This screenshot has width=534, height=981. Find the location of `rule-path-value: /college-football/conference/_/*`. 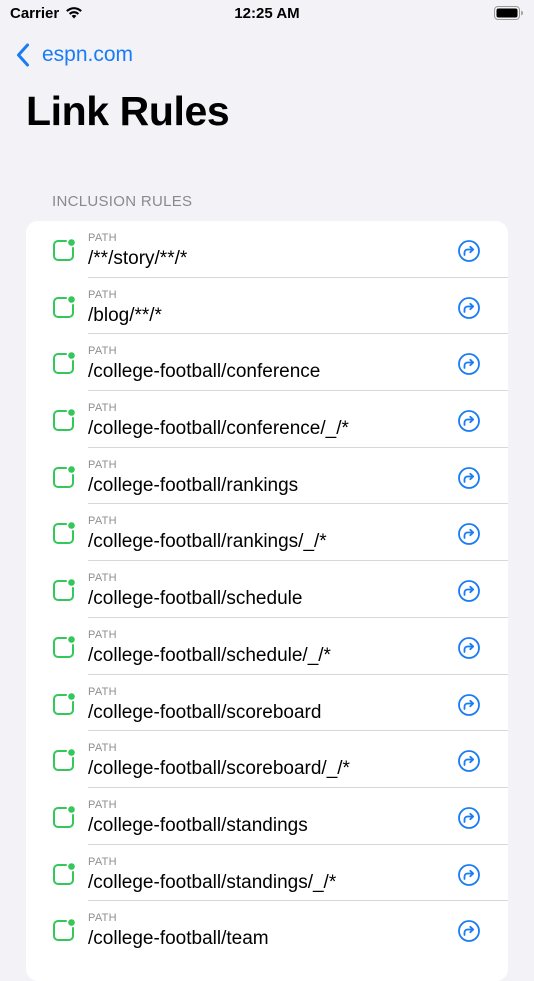

rule-path-value: /college-football/conference/_/* is located at coordinates (218, 429).